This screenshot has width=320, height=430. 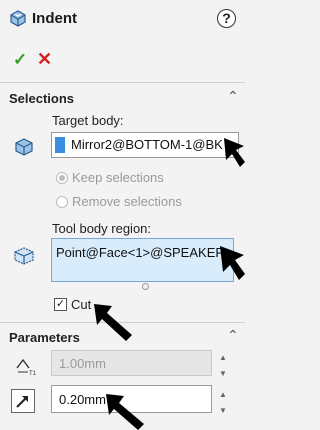 I want to click on divider, so click(x=122, y=82).